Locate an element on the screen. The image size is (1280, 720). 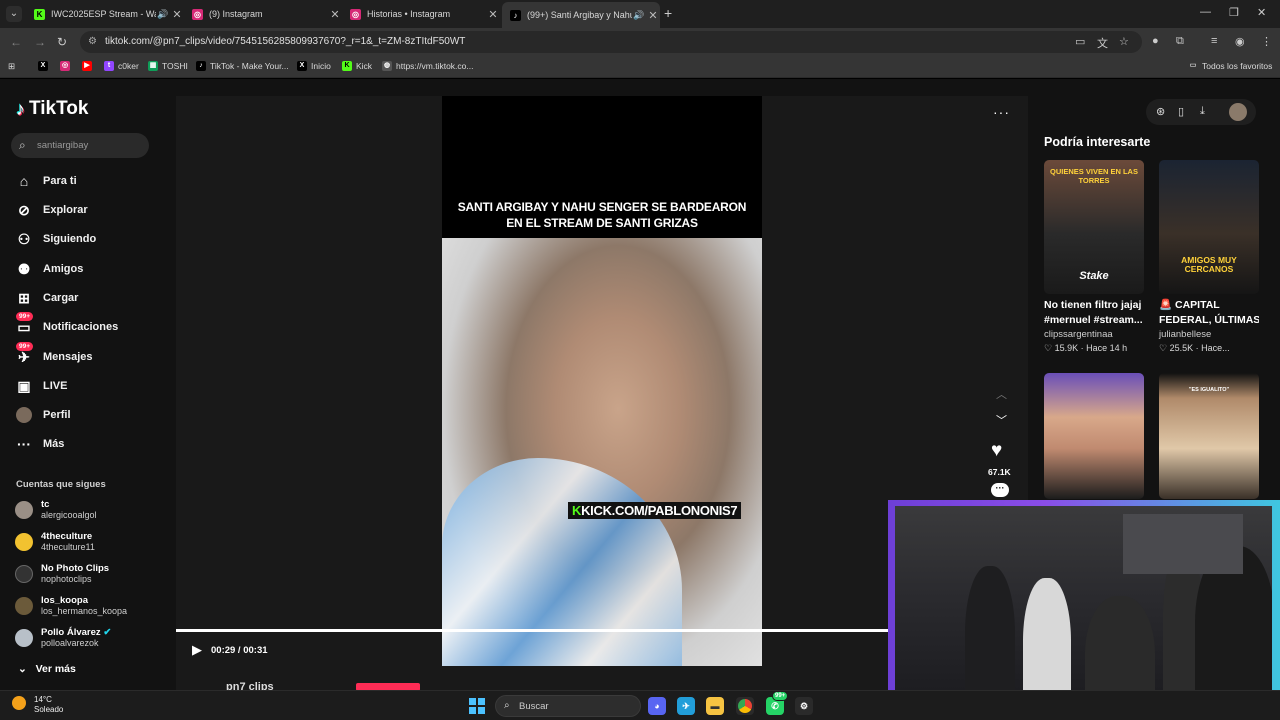
see-more-button: ⌄ Ver más is located at coordinates (47, 669).